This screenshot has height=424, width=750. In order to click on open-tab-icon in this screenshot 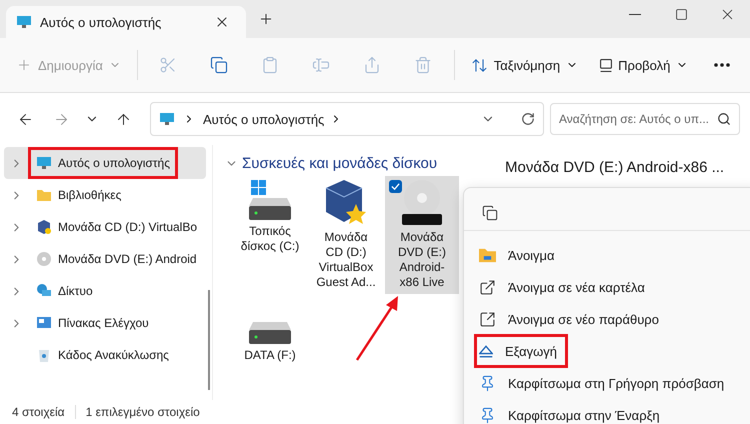, I will do `click(487, 287)`.